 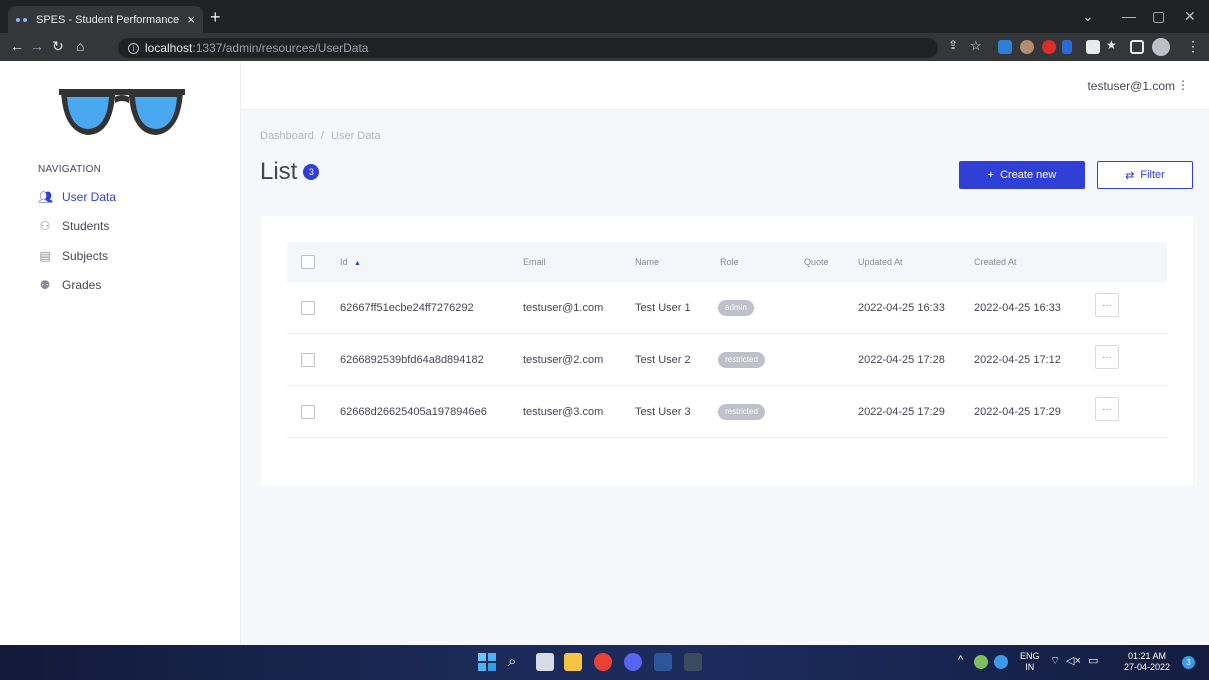 I want to click on breadcrumb-current: User Data, so click(x=356, y=136).